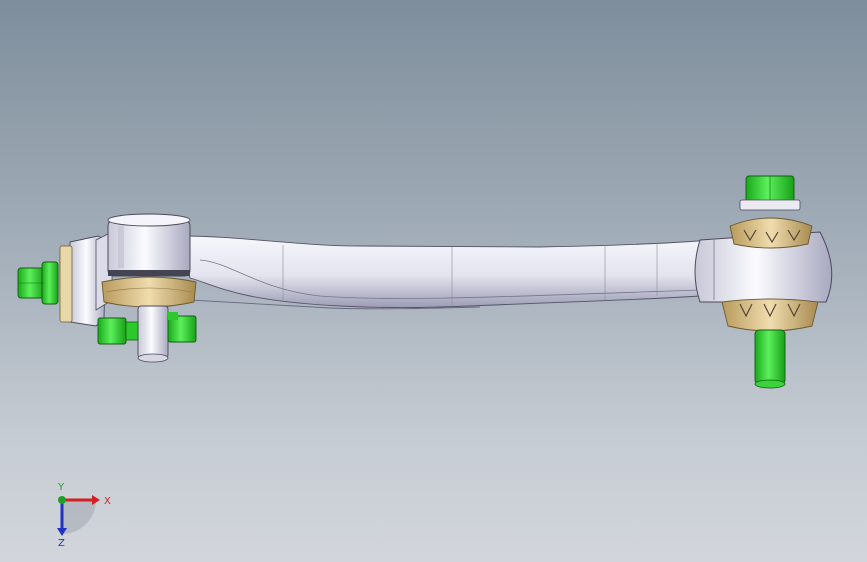  Describe the element at coordinates (149, 292) in the screenshot. I see `left-bushing` at that location.